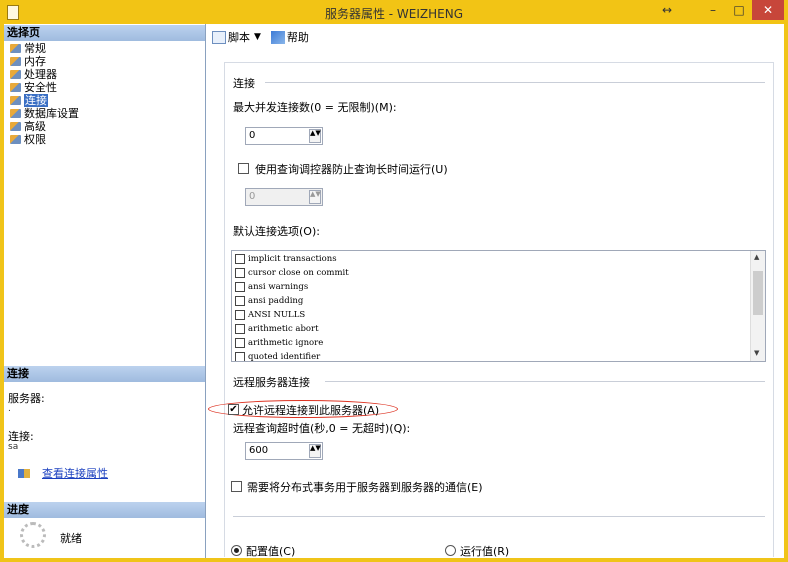  I want to click on page-item-label: 常规, so click(35, 48).